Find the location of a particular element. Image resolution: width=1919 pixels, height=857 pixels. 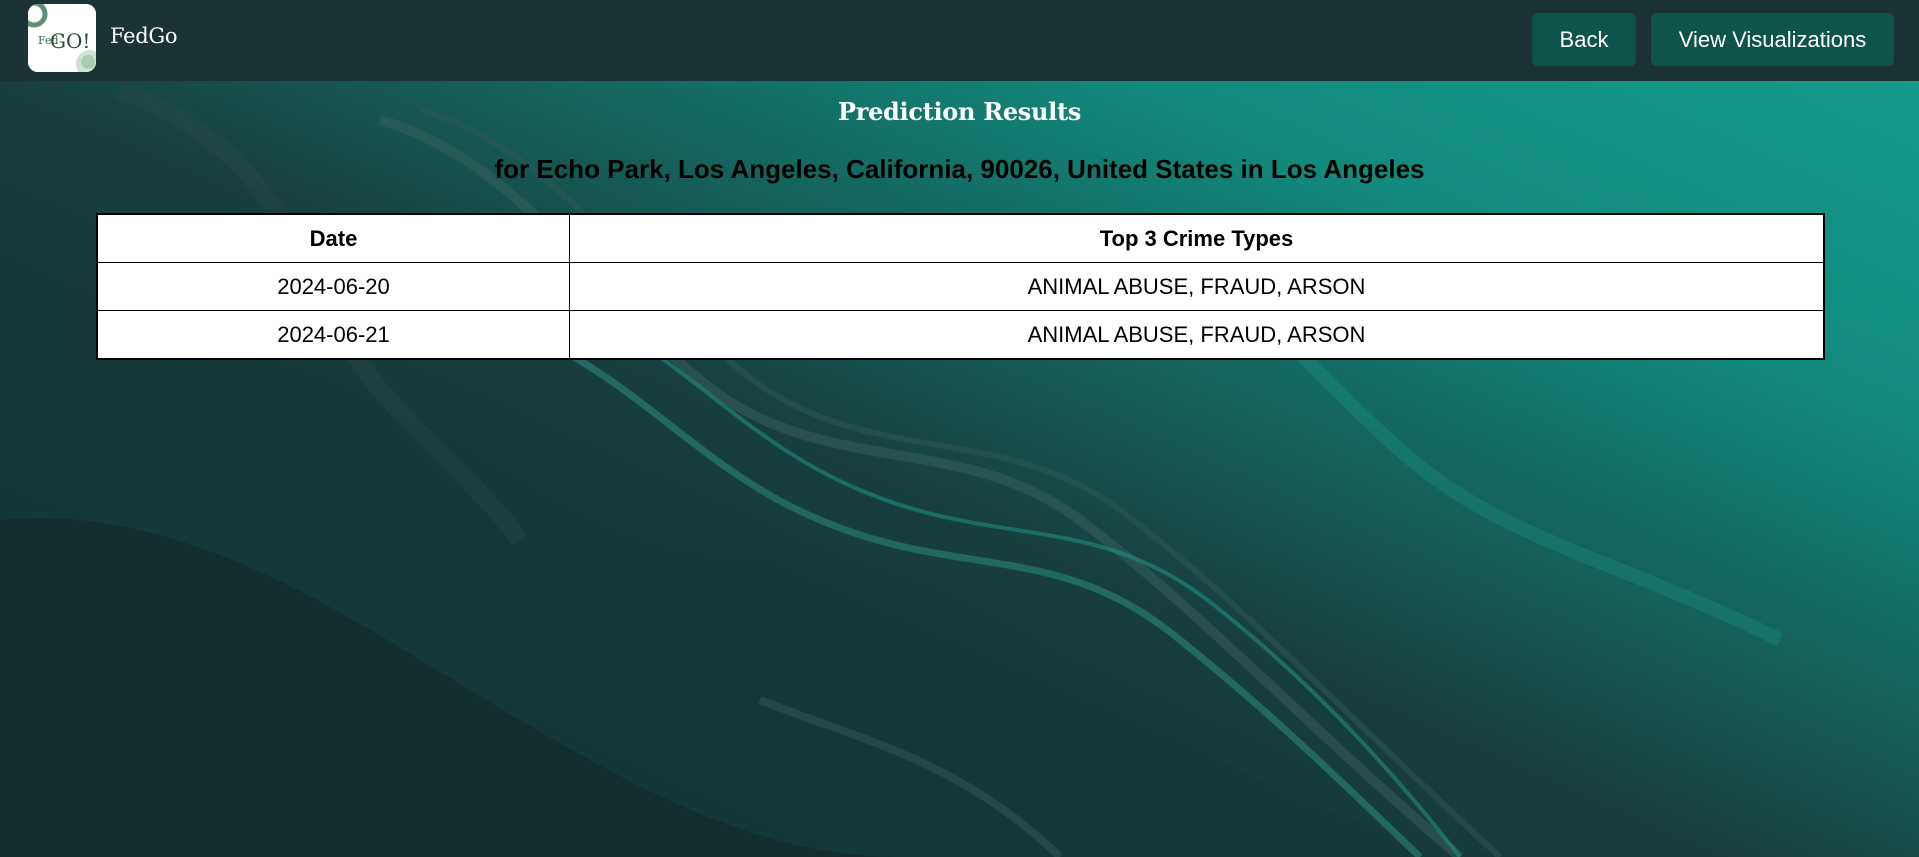

brand-name: FedGo is located at coordinates (144, 36).